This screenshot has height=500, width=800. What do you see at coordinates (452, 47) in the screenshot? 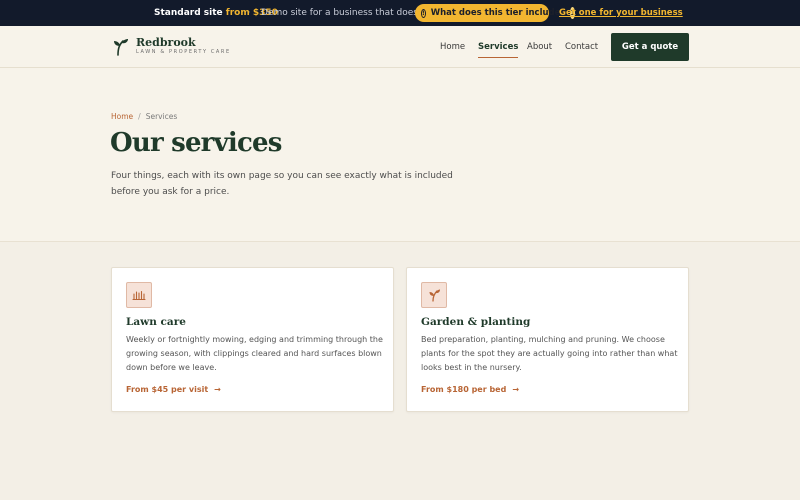
I see `nav-home: Home` at bounding box center [452, 47].